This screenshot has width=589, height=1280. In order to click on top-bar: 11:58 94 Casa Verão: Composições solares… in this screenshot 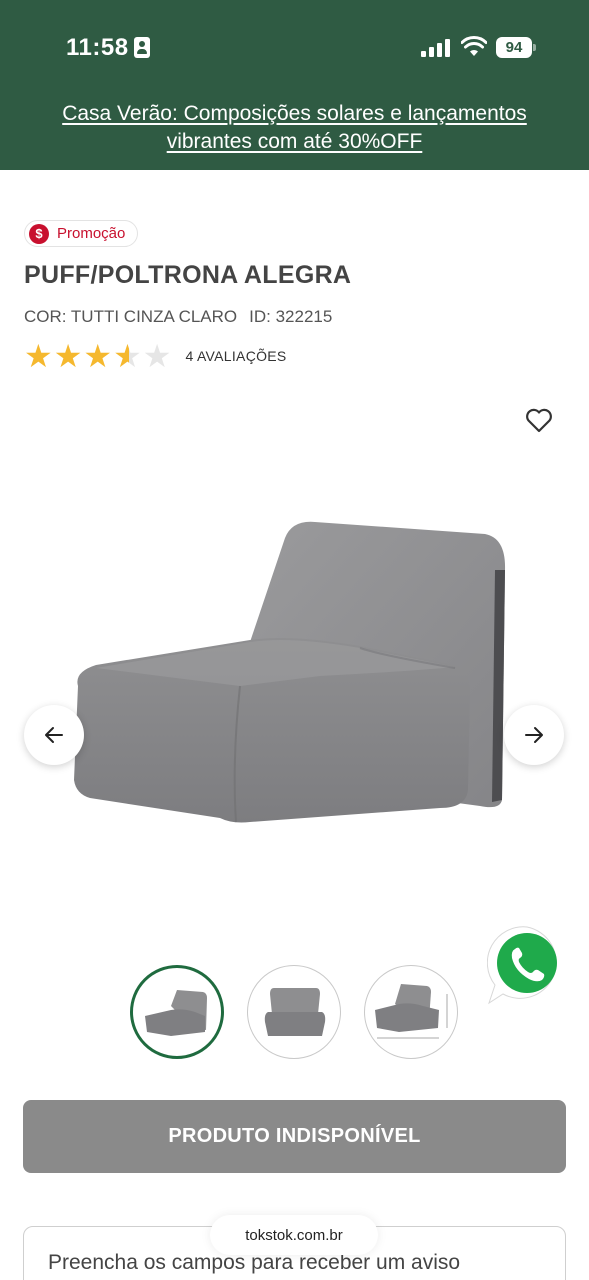, I will do `click(294, 85)`.